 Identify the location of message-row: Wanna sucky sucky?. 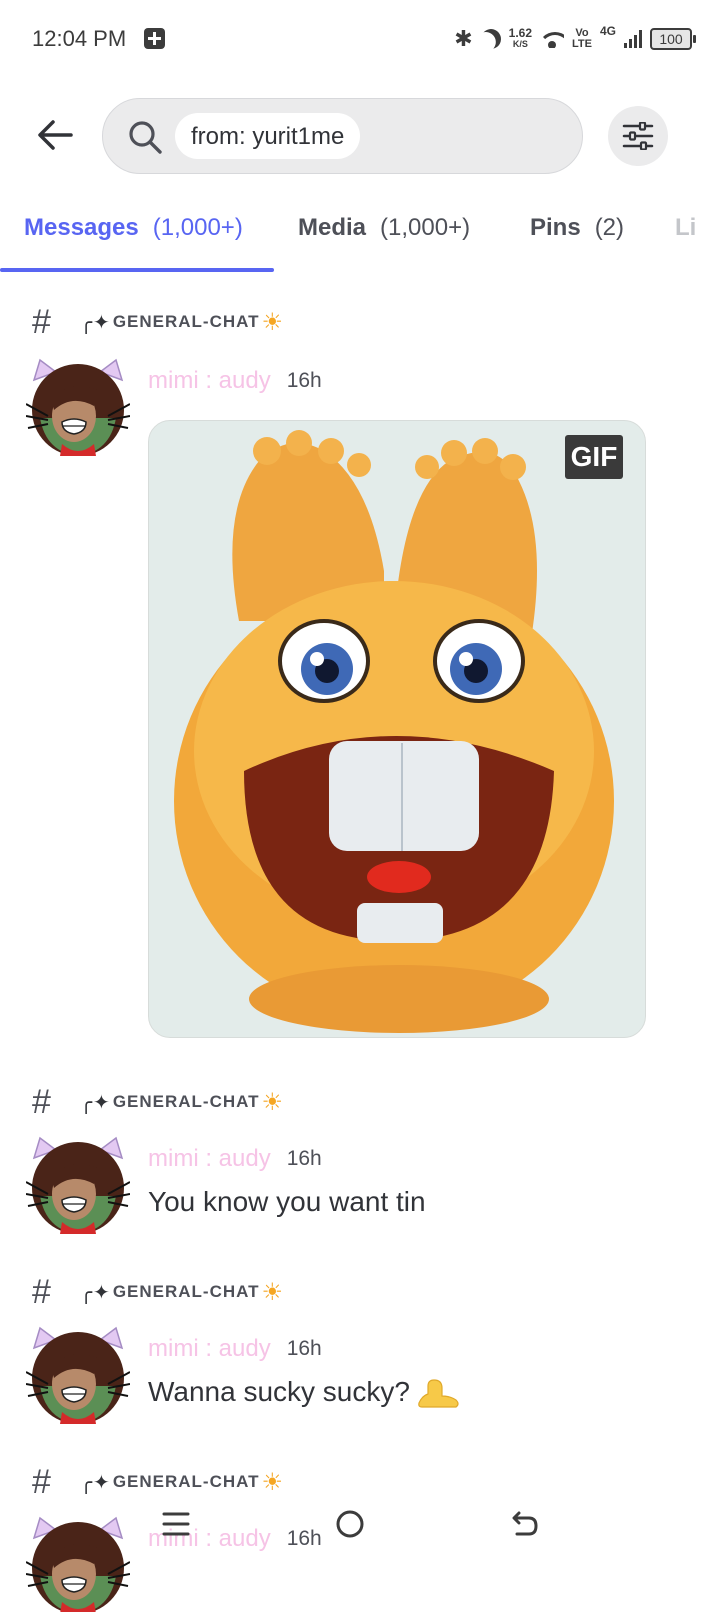
(304, 1393).